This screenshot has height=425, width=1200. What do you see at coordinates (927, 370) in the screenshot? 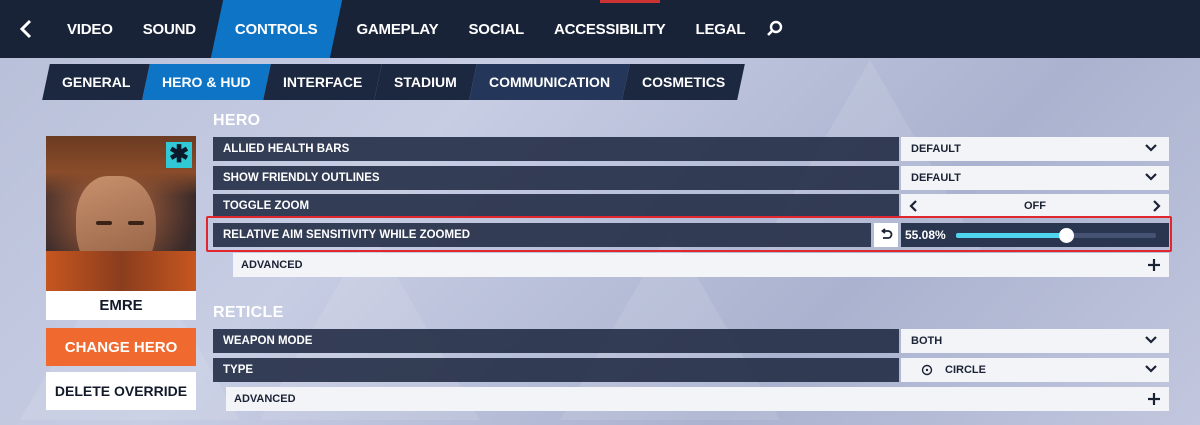
I see `circle-reticle-icon` at bounding box center [927, 370].